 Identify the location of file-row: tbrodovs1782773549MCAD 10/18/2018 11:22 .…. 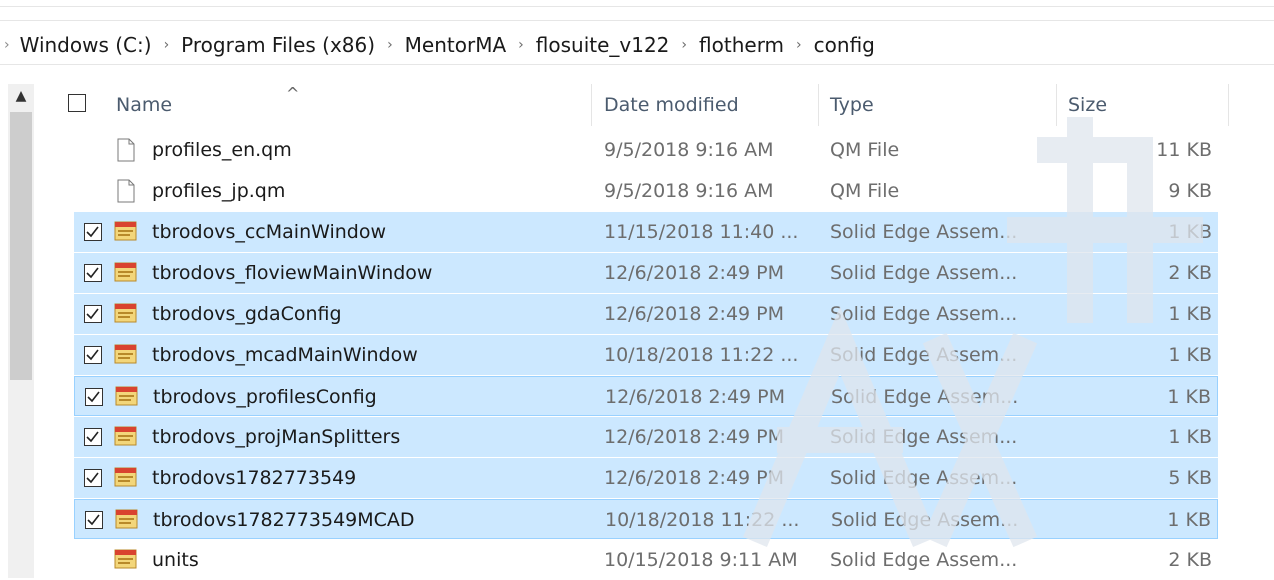
(646, 519).